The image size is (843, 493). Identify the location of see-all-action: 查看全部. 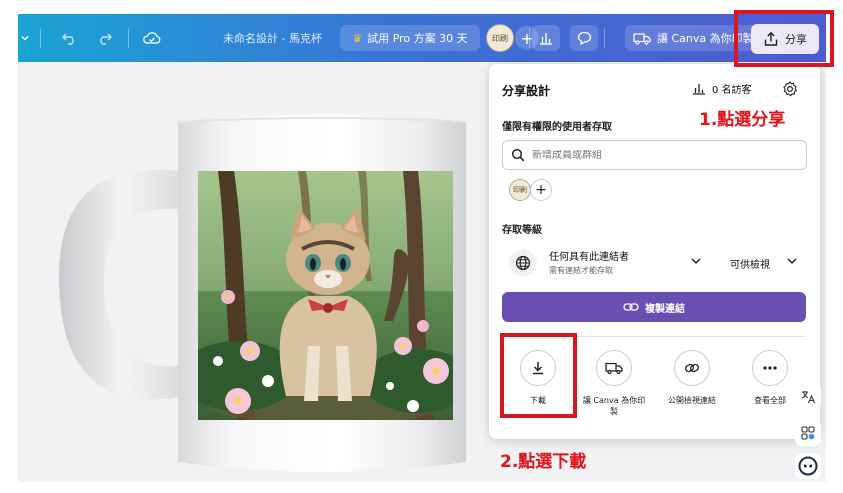
(770, 378).